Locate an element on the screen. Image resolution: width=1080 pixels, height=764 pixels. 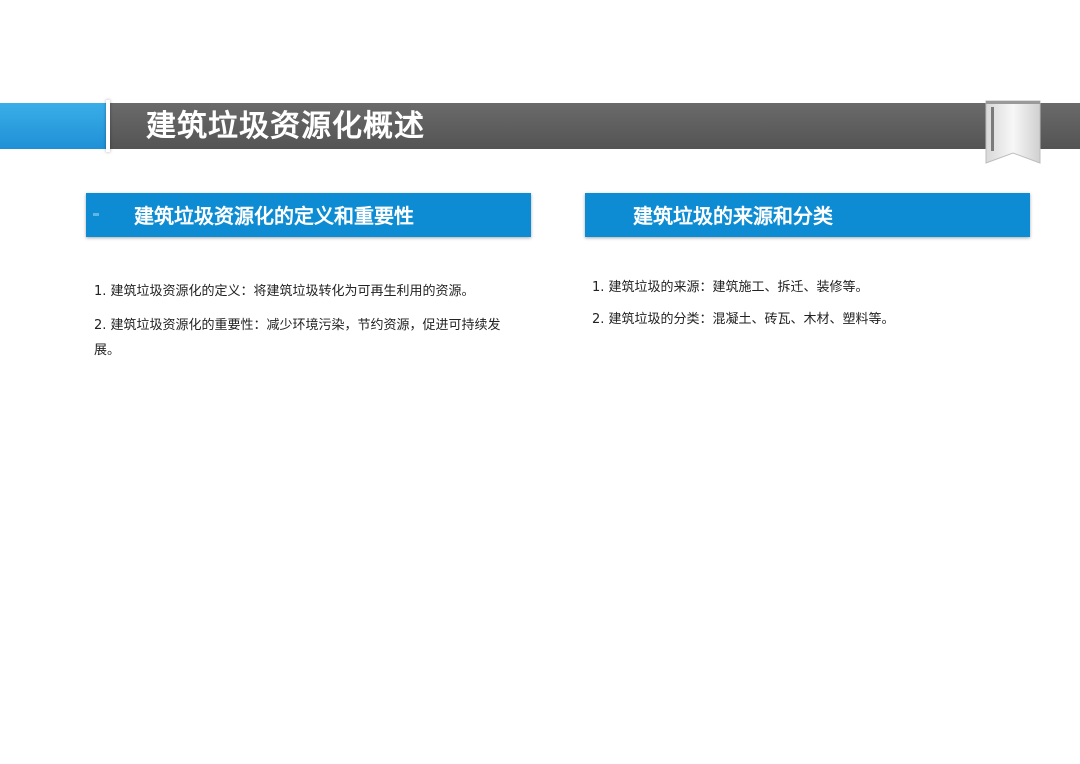
title-accent-block is located at coordinates (54, 126).